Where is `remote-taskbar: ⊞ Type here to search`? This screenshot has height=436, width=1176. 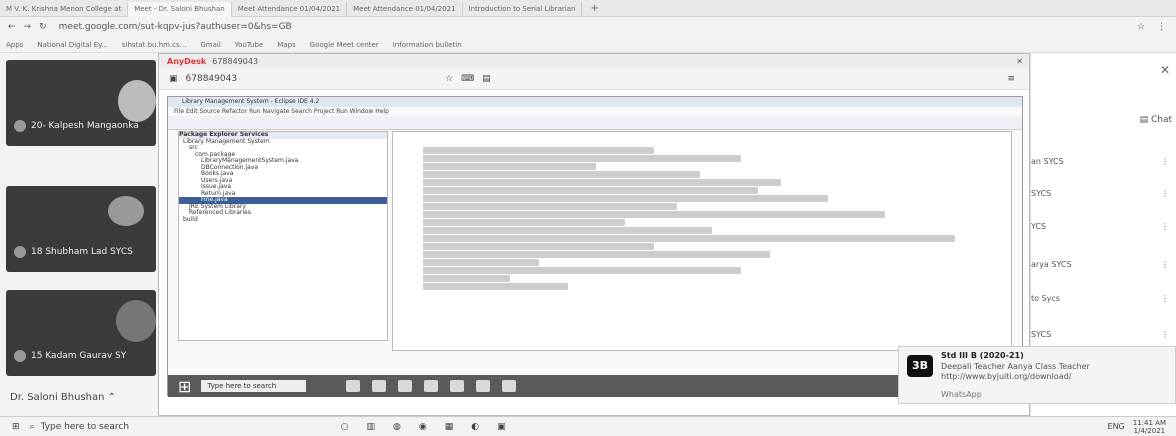
remote-taskbar: ⊞ Type here to search is located at coordinates (595, 386).